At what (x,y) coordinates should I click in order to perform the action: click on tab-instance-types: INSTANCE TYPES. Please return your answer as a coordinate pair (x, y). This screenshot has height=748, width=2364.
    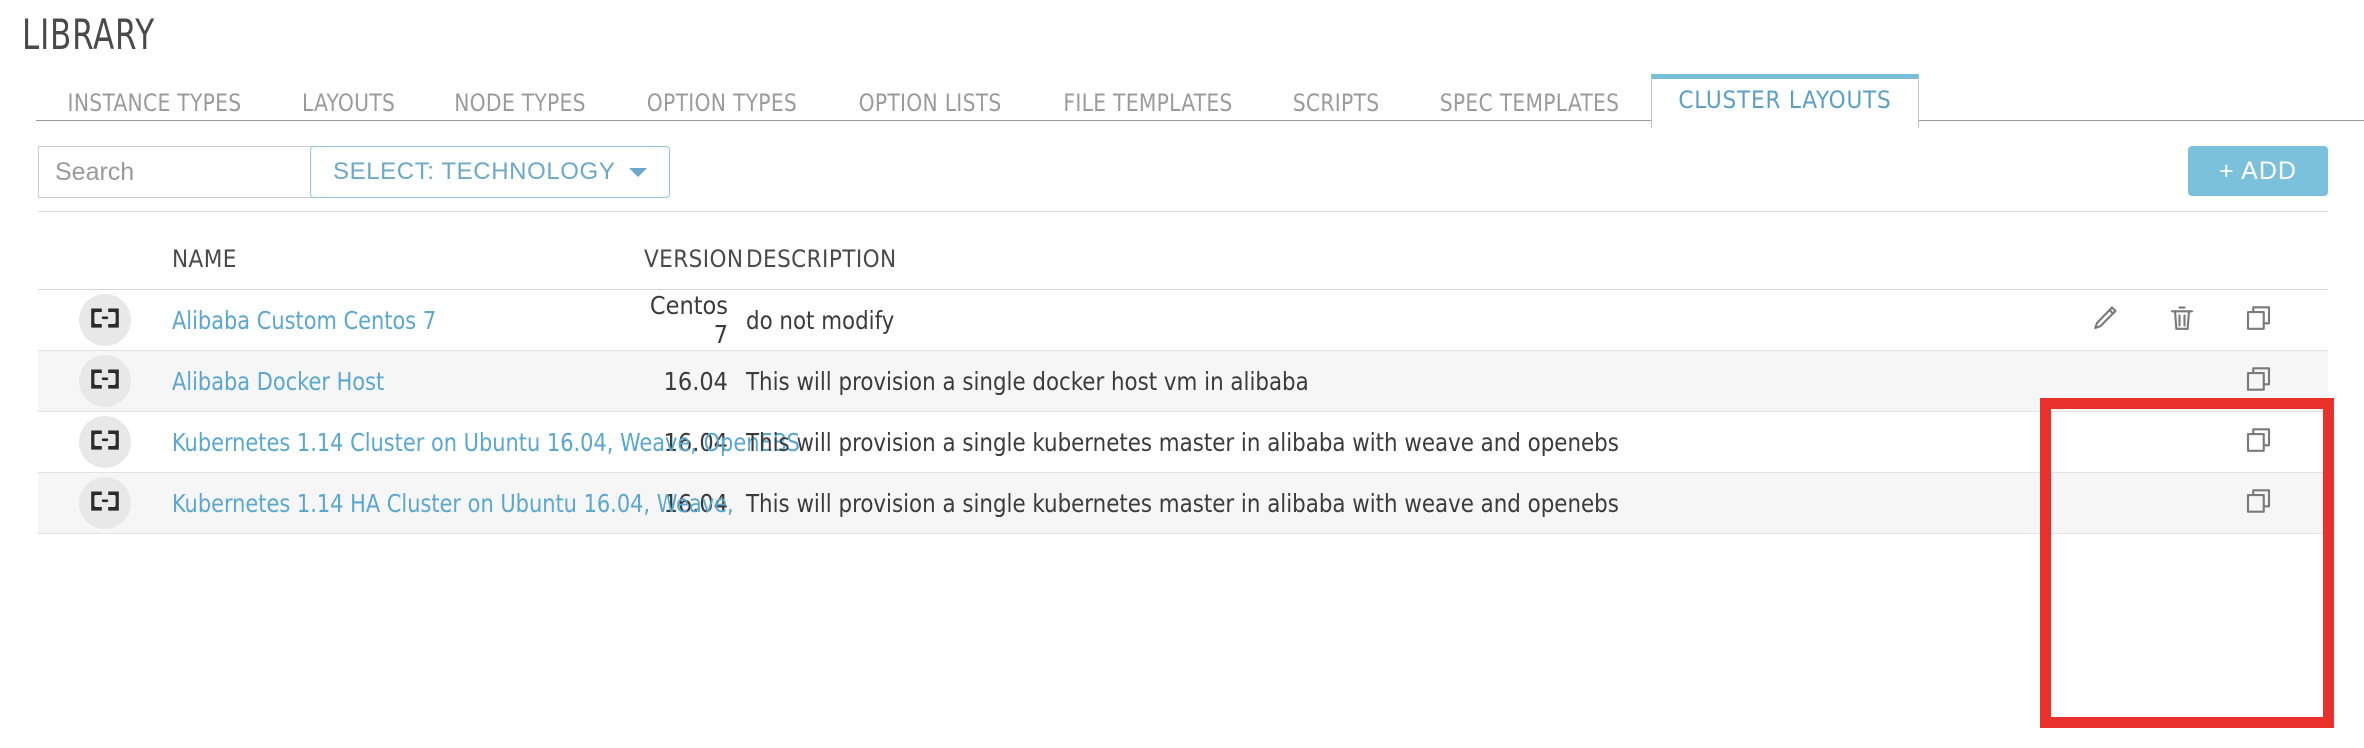
    Looking at the image, I should click on (154, 104).